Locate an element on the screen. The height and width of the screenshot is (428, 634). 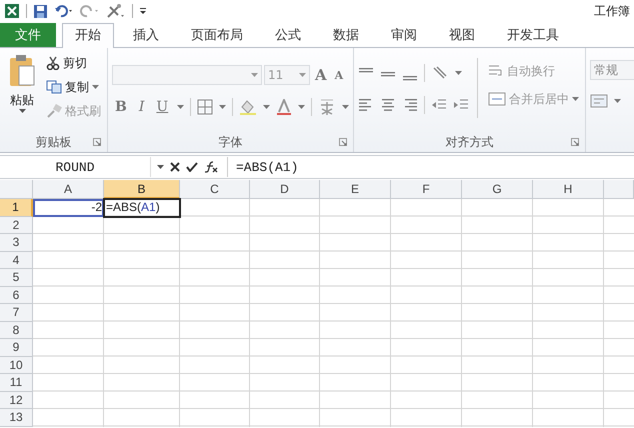
ribbon-tab: 审阅 is located at coordinates (404, 35).